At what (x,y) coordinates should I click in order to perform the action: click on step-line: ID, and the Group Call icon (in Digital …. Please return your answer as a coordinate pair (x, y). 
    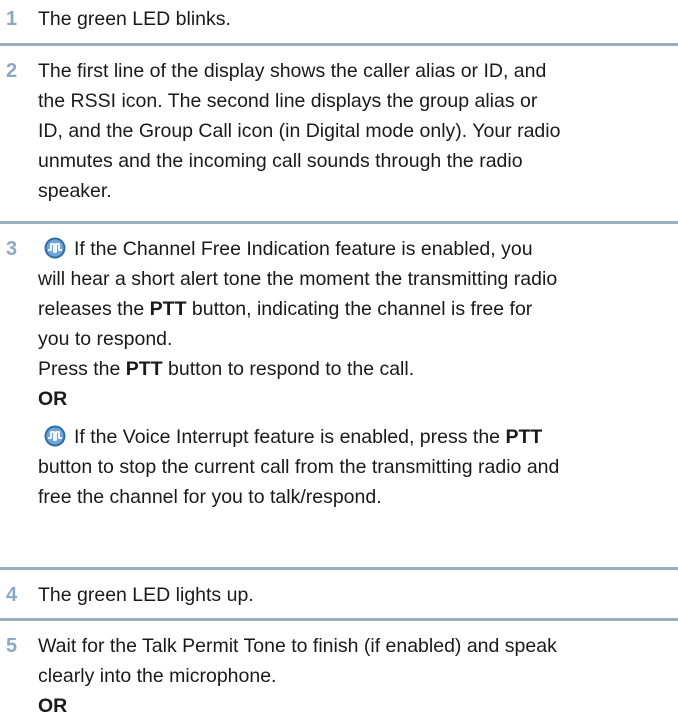
    Looking at the image, I should click on (299, 131).